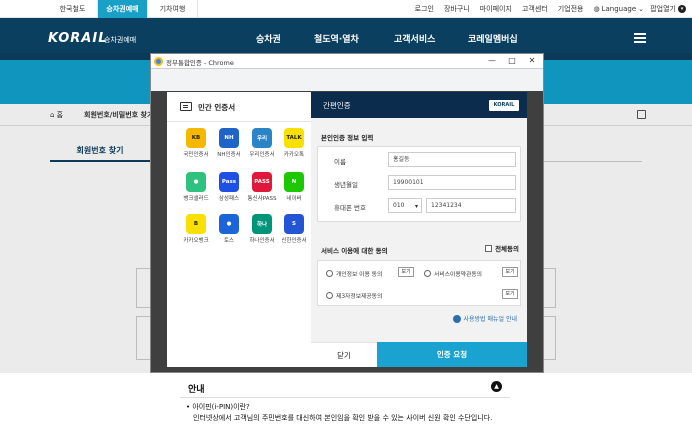 This screenshot has width=692, height=437. What do you see at coordinates (218, 407) in the screenshot?
I see `info-question: • 아이핀(i-PIN)이란?` at bounding box center [218, 407].